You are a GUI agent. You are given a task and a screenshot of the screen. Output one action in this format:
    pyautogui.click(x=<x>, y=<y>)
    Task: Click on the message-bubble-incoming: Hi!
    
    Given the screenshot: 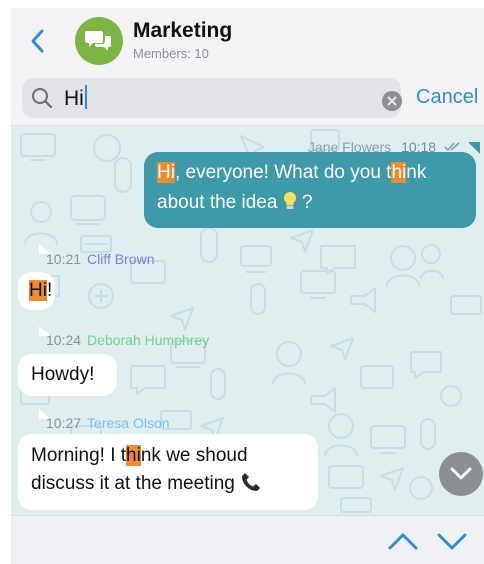 What is the action you would take?
    pyautogui.click(x=36, y=291)
    